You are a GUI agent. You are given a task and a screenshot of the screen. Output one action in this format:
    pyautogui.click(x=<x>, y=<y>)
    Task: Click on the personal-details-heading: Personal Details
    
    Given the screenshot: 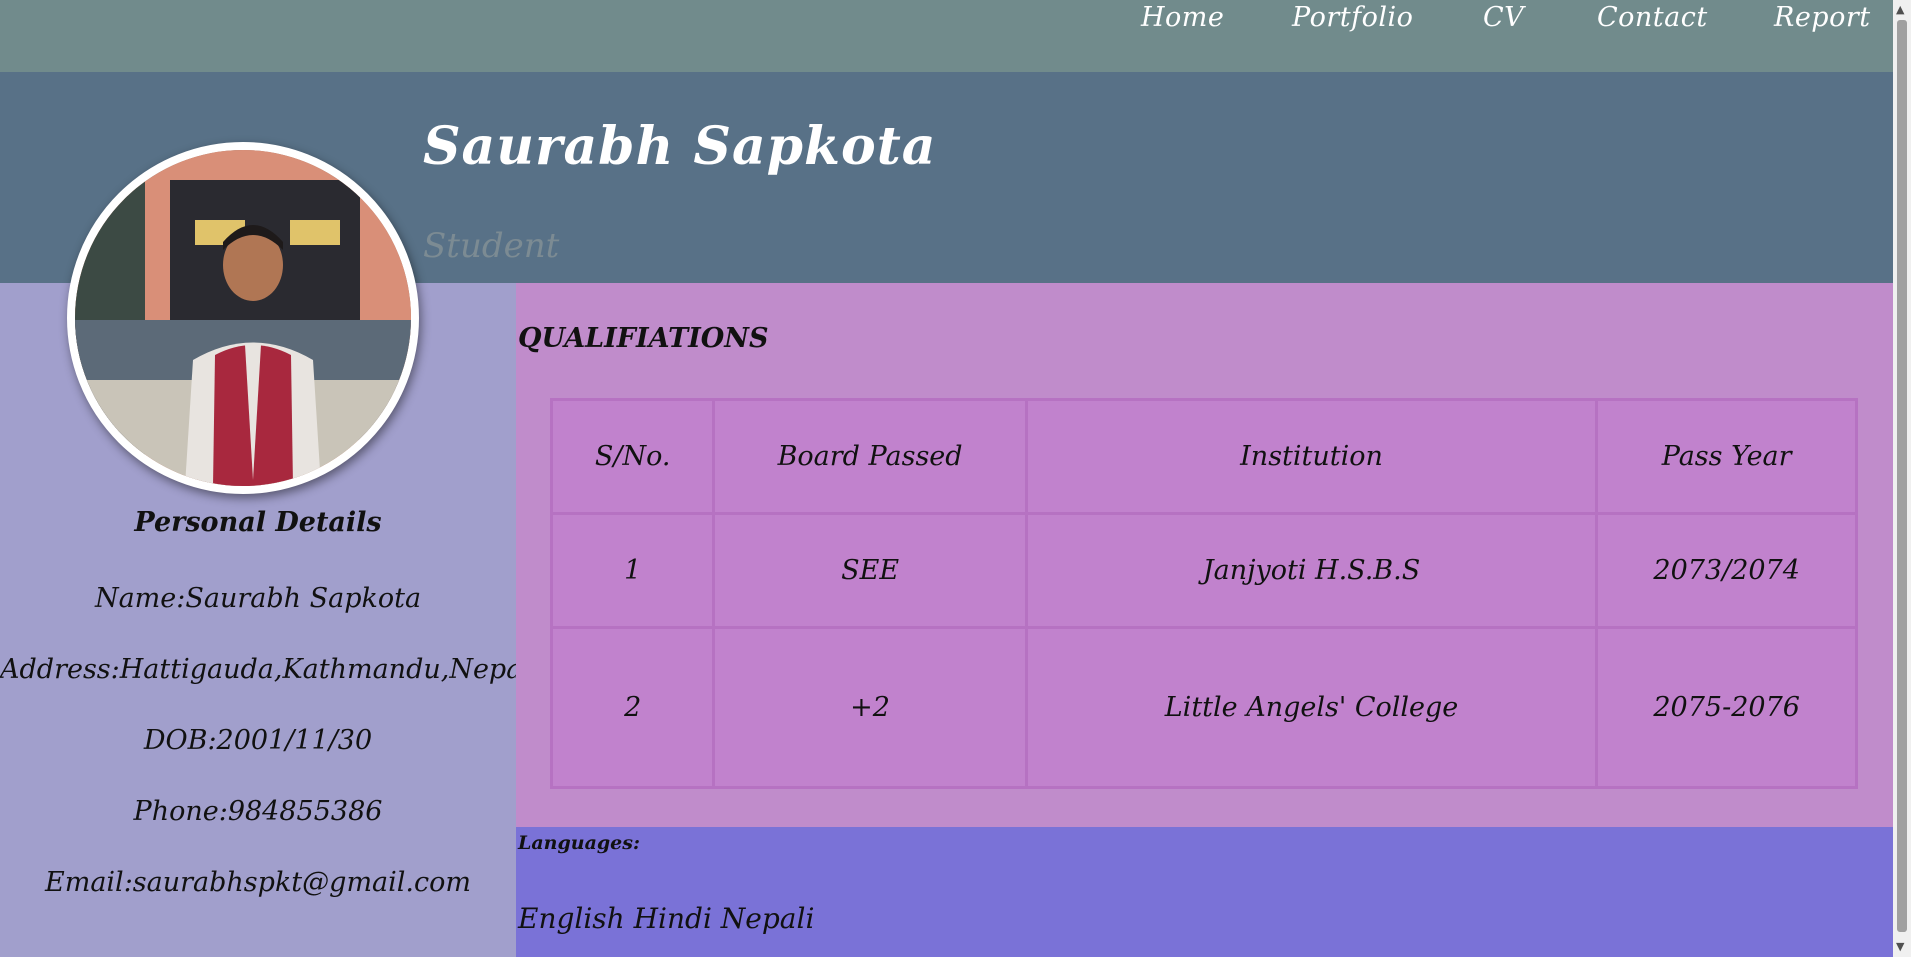 What is the action you would take?
    pyautogui.click(x=258, y=522)
    